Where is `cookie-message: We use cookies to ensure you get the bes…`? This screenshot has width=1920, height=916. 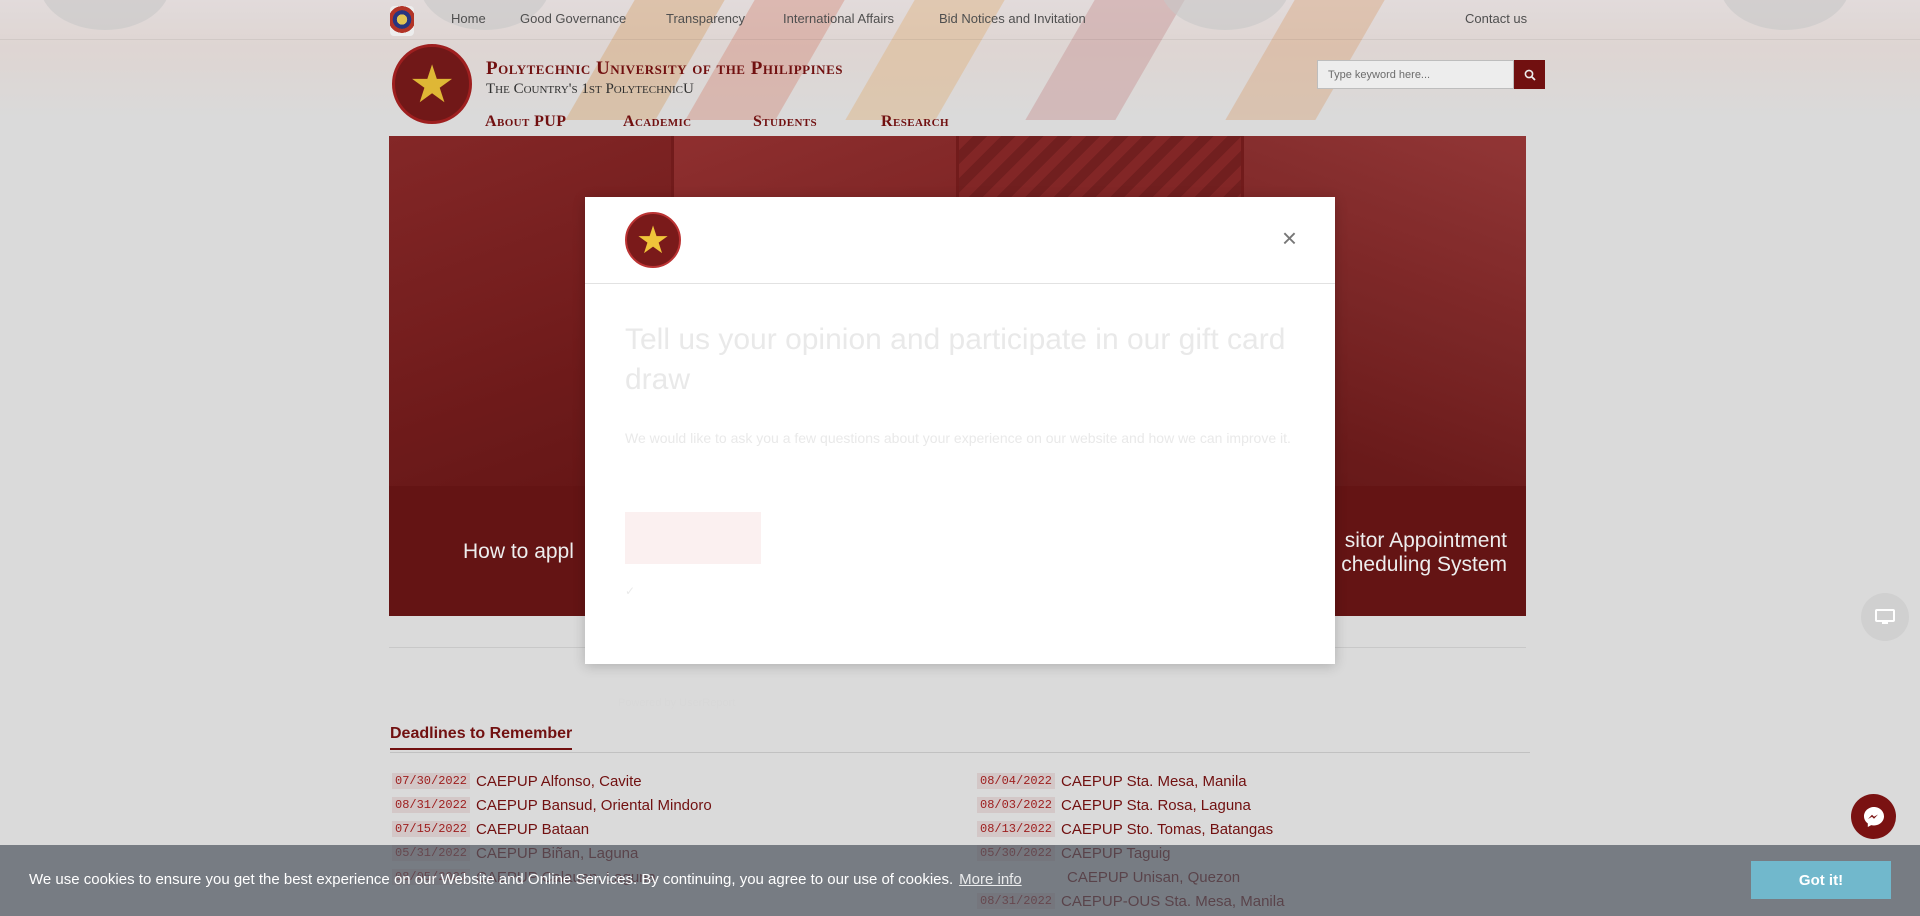 cookie-message: We use cookies to ensure you get the bes… is located at coordinates (491, 879).